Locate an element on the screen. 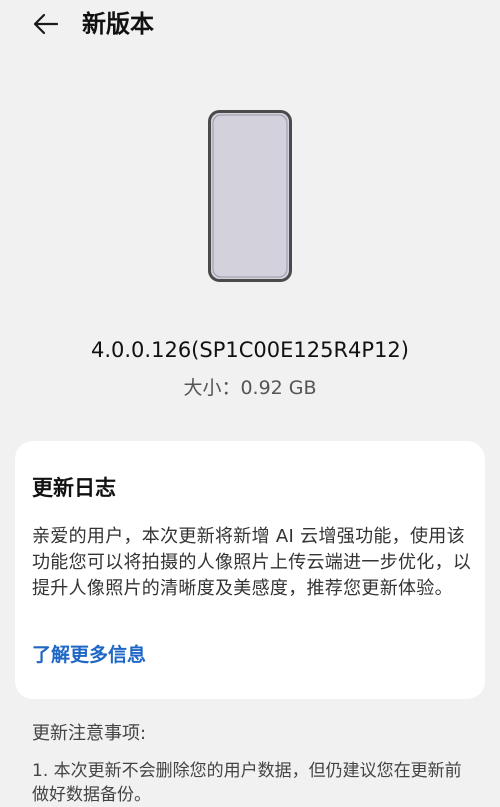  arrow-left-icon is located at coordinates (46, 24).